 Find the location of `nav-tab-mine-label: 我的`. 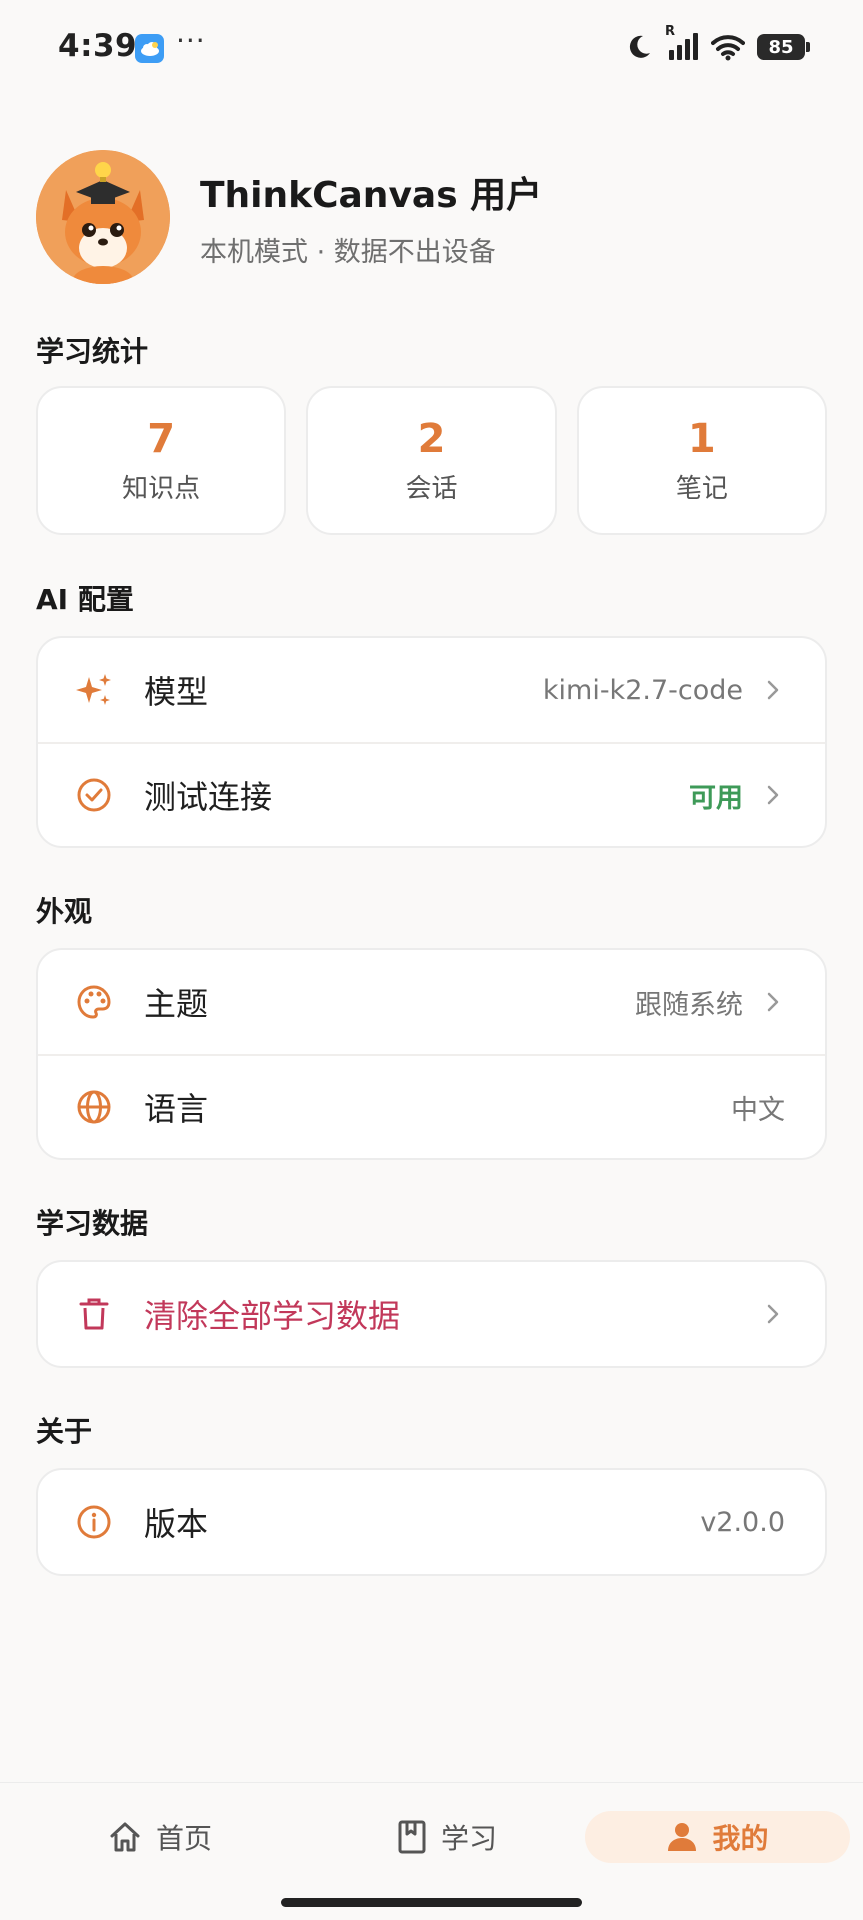

nav-tab-mine-label: 我的 is located at coordinates (740, 1838).